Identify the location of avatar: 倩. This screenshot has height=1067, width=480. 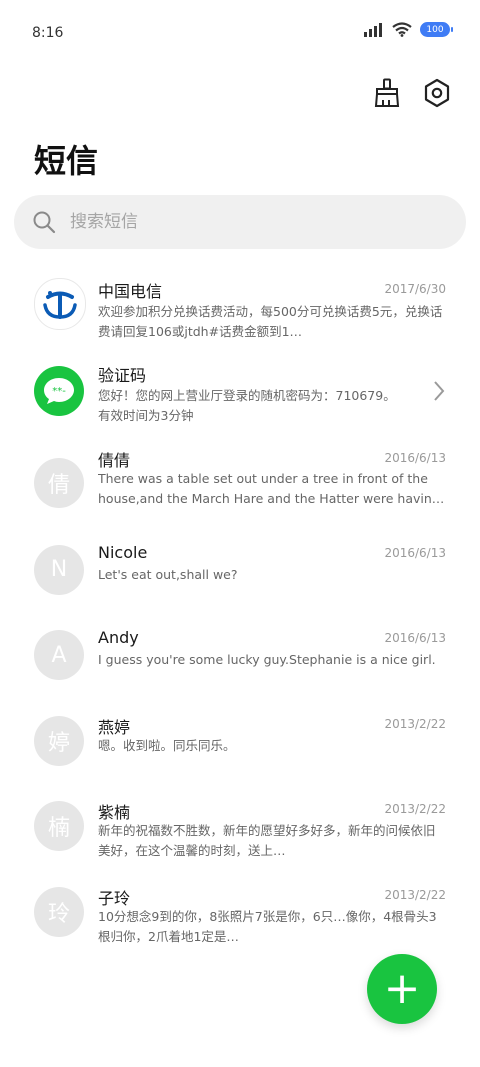
(59, 483).